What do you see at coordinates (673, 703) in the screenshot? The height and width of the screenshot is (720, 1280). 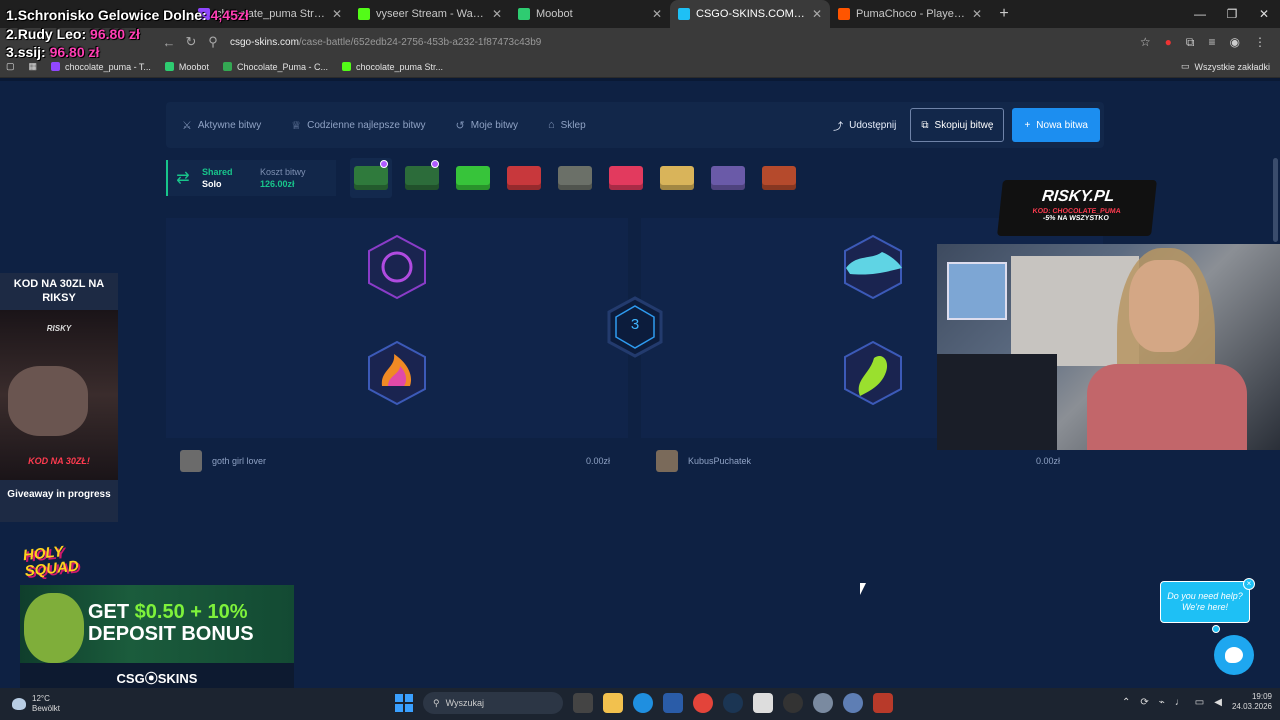 I see `store-icon` at bounding box center [673, 703].